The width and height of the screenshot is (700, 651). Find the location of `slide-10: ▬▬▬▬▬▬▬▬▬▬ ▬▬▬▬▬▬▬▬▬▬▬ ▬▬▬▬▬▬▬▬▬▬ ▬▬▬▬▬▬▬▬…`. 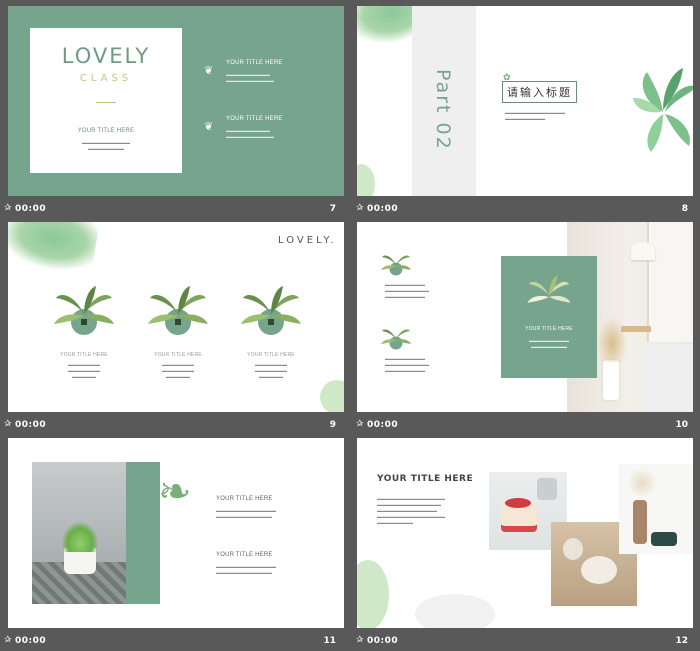

slide-10: ▬▬▬▬▬▬▬▬▬▬ ▬▬▬▬▬▬▬▬▬▬▬ ▬▬▬▬▬▬▬▬▬▬ ▬▬▬▬▬▬▬▬… is located at coordinates (525, 317).